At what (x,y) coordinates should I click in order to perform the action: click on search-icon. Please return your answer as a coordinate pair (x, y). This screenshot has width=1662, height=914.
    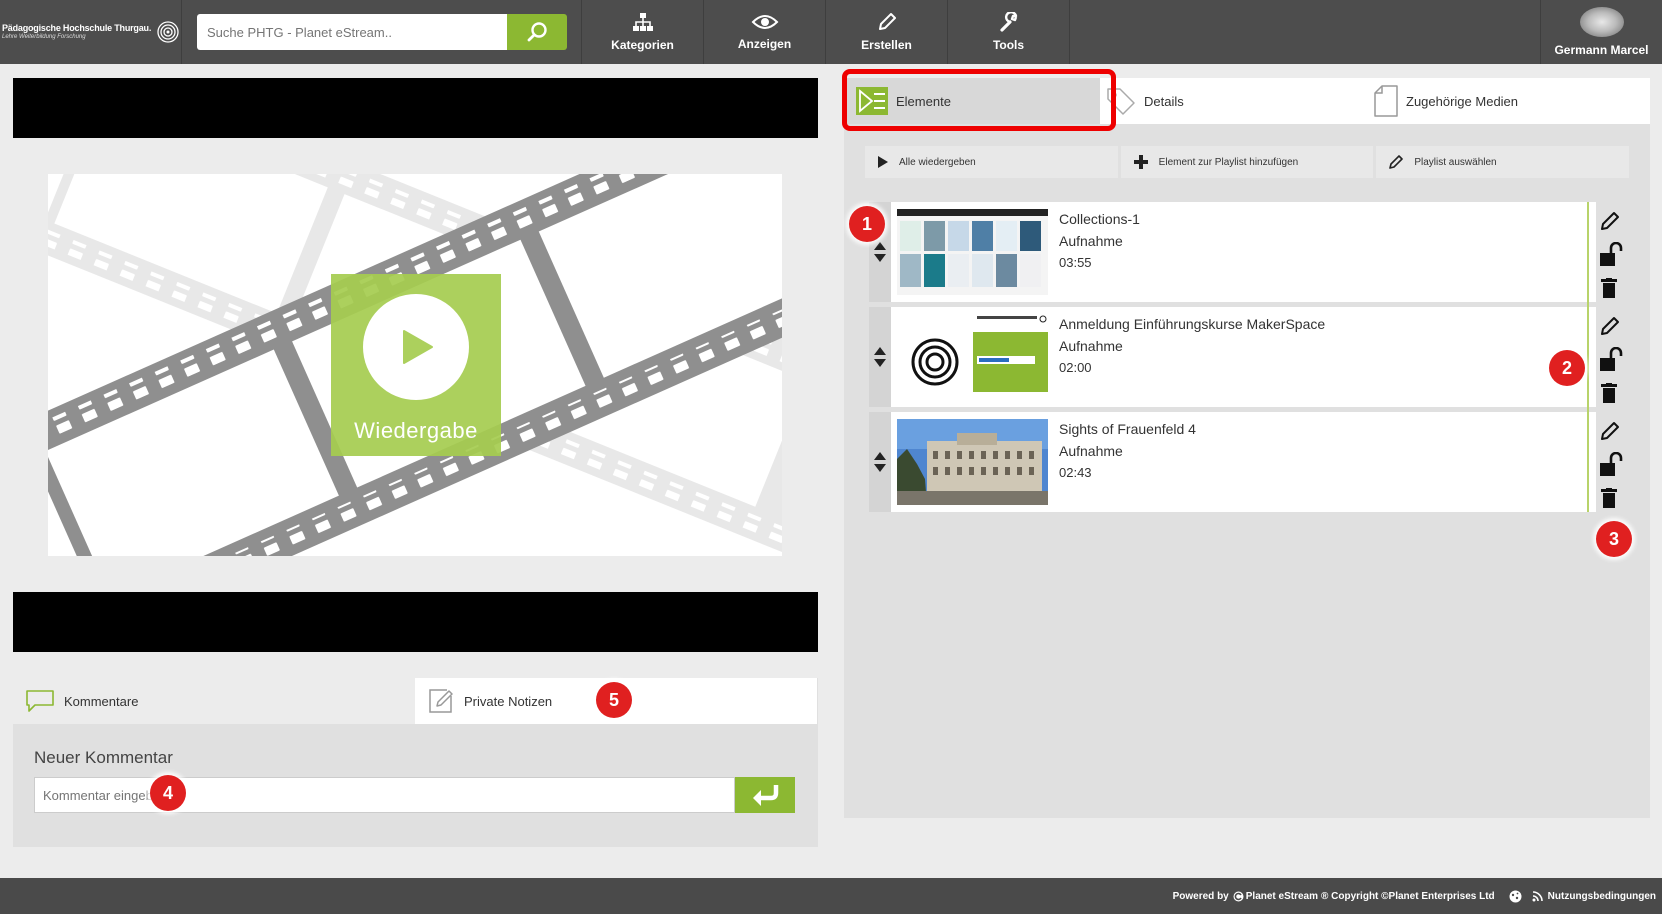
    Looking at the image, I should click on (537, 32).